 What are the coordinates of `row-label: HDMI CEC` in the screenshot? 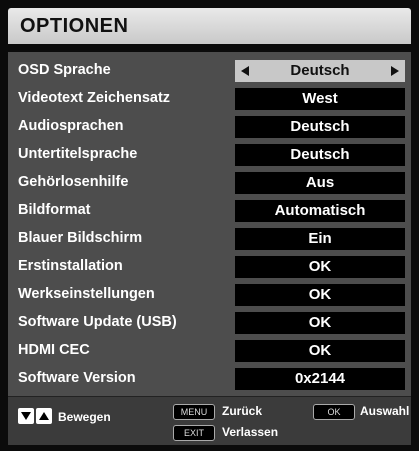 It's located at (54, 350).